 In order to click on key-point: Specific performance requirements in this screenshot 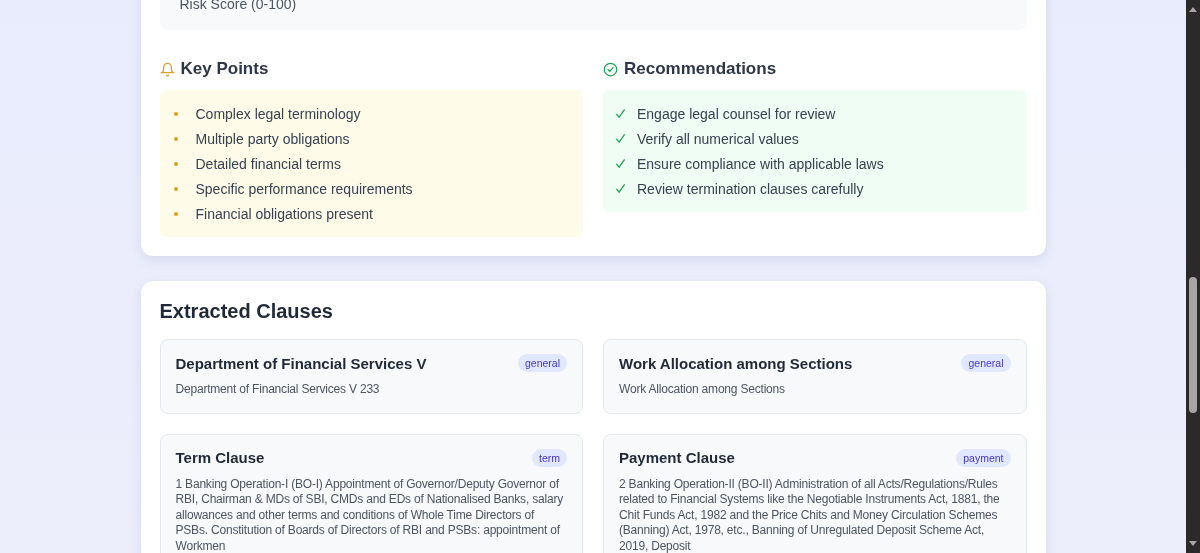, I will do `click(304, 188)`.